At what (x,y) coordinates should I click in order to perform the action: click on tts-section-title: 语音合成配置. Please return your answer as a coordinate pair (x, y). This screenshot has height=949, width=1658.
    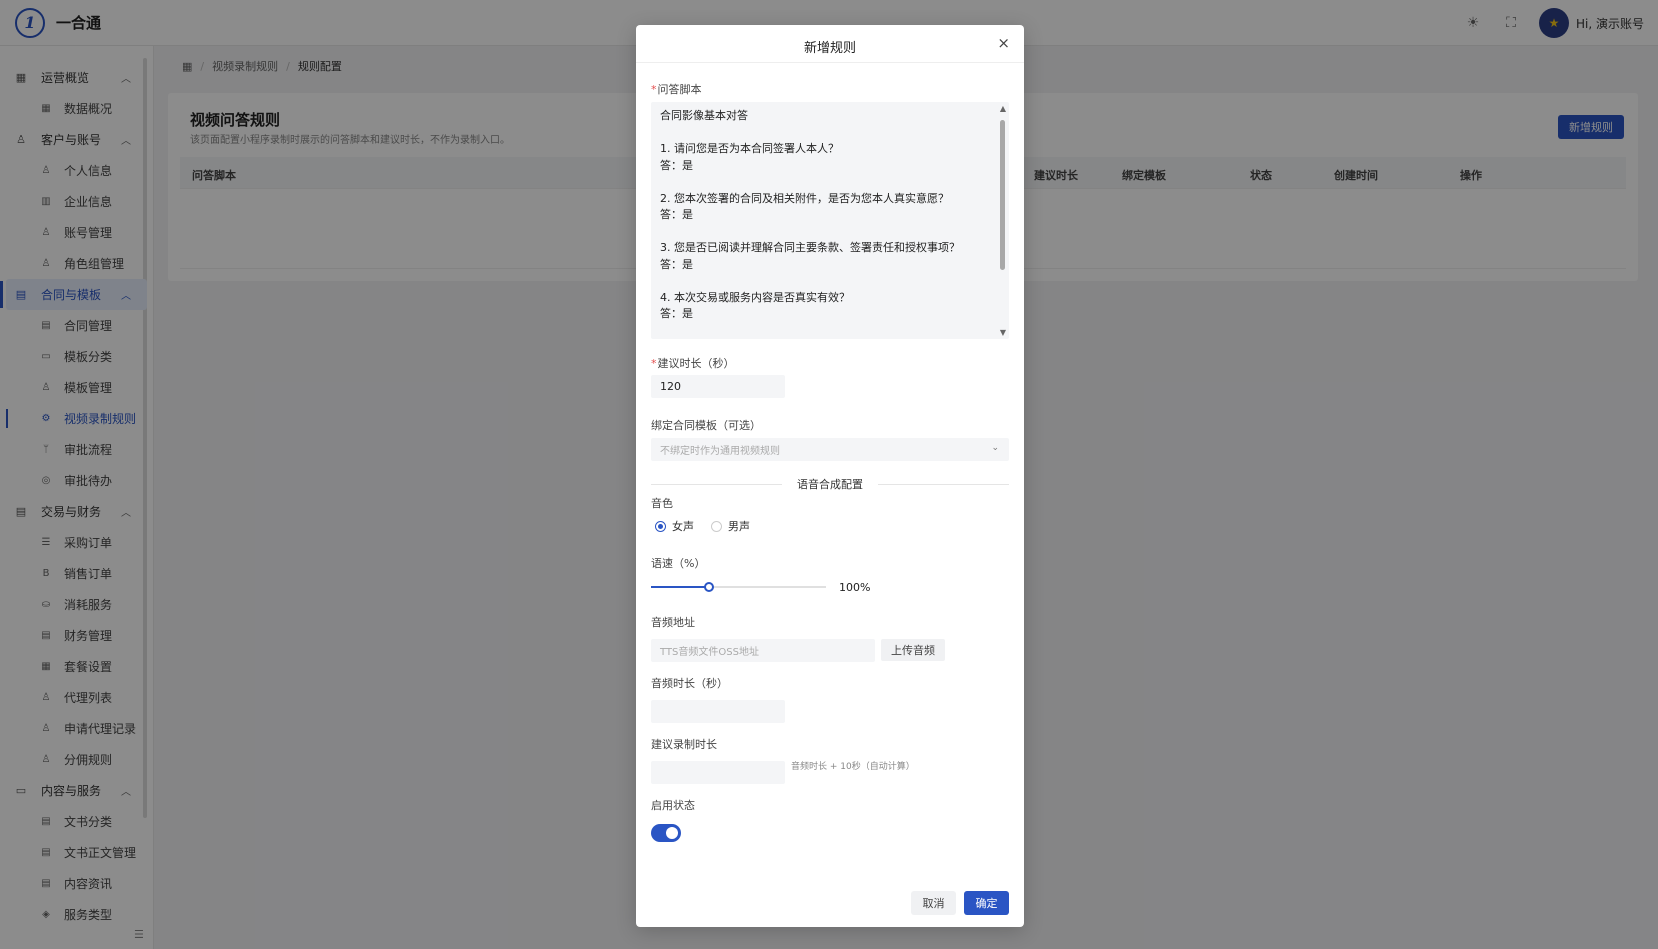
    Looking at the image, I should click on (830, 484).